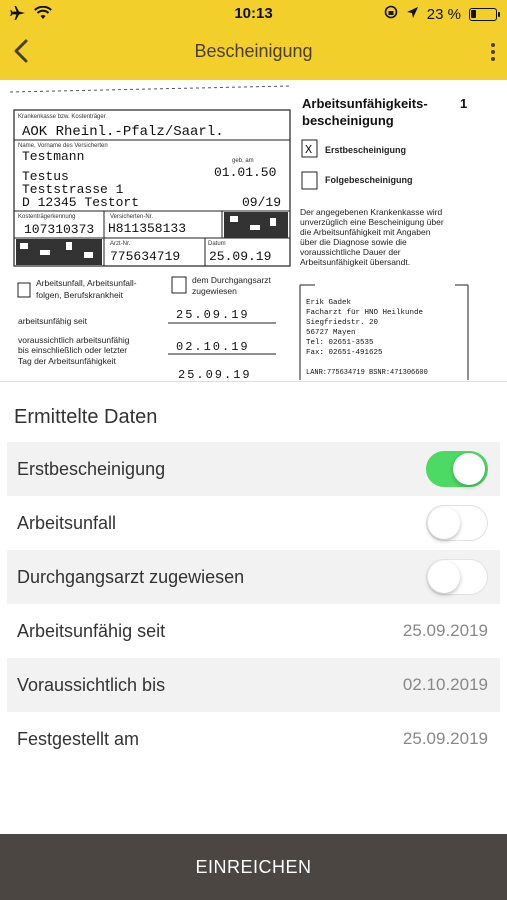 The image size is (507, 900). What do you see at coordinates (253, 469) in the screenshot?
I see `toggle-row-erstbescheinigung: Erstbescheinigung` at bounding box center [253, 469].